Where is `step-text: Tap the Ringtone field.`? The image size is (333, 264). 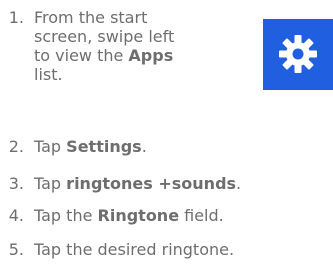 step-text: Tap the Ringtone field. is located at coordinates (129, 215).